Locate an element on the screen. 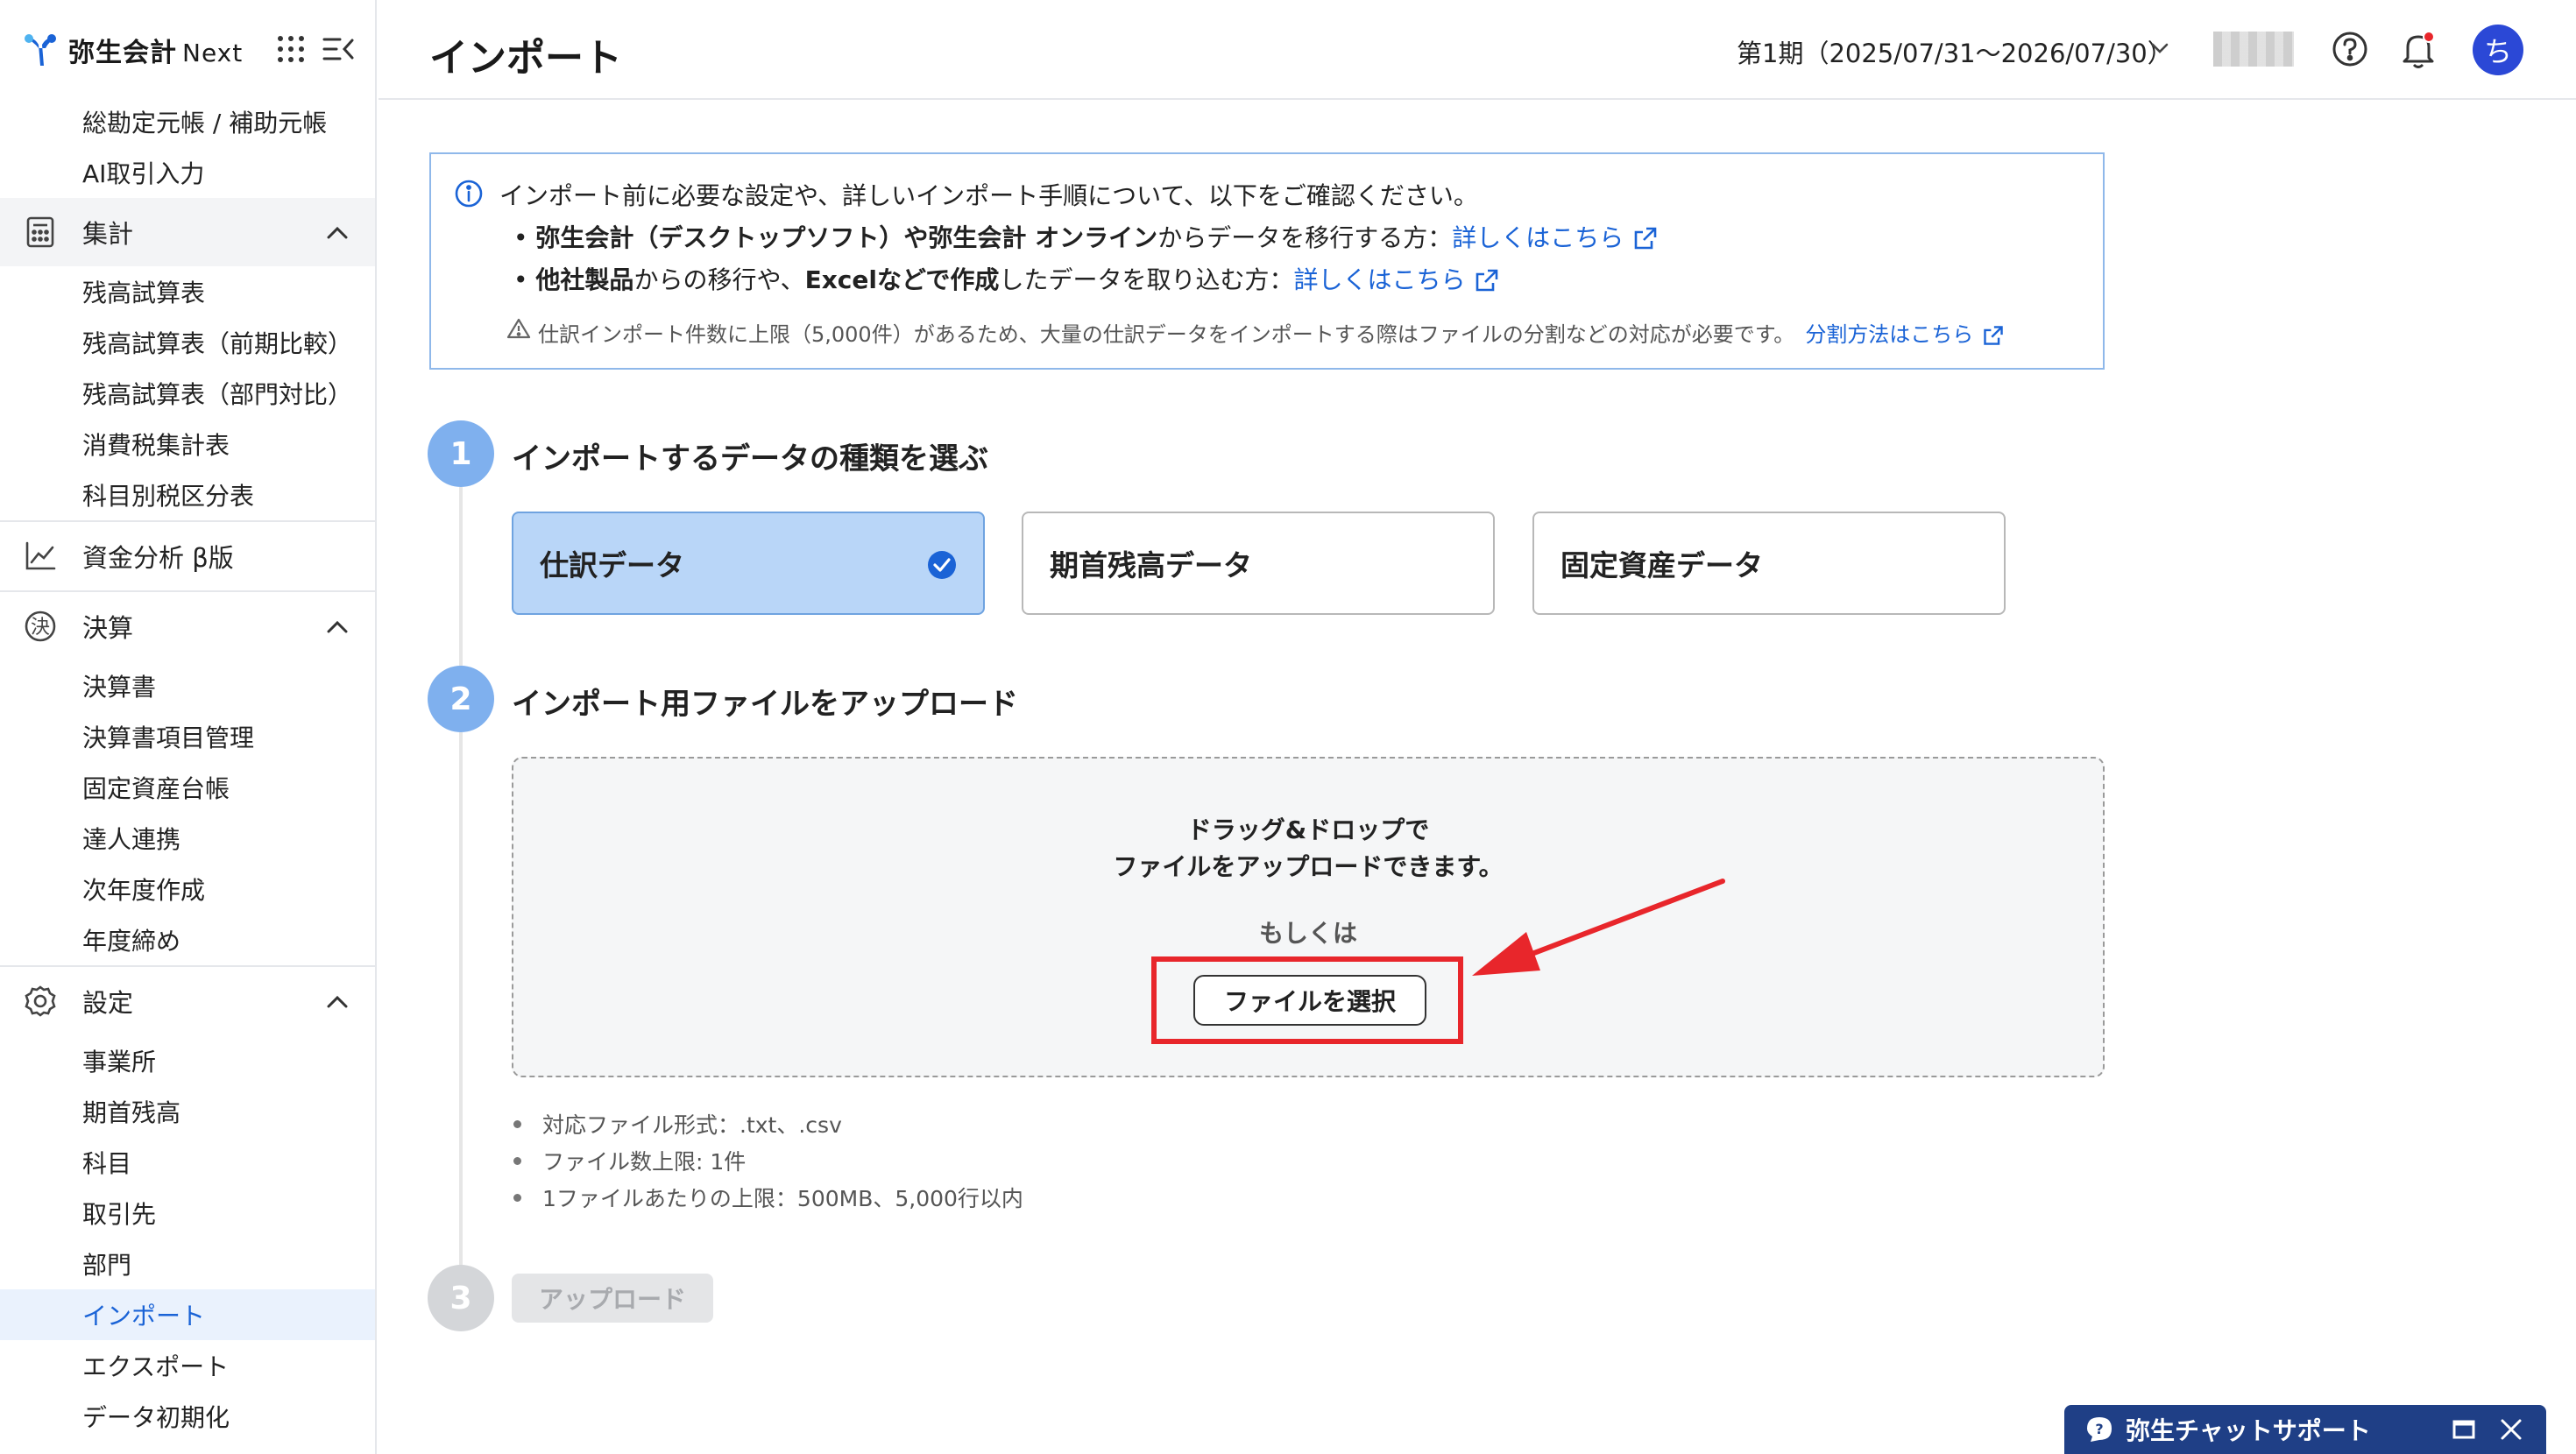  sidebar-group-funds: 資金分析 β版 is located at coordinates (187, 556).